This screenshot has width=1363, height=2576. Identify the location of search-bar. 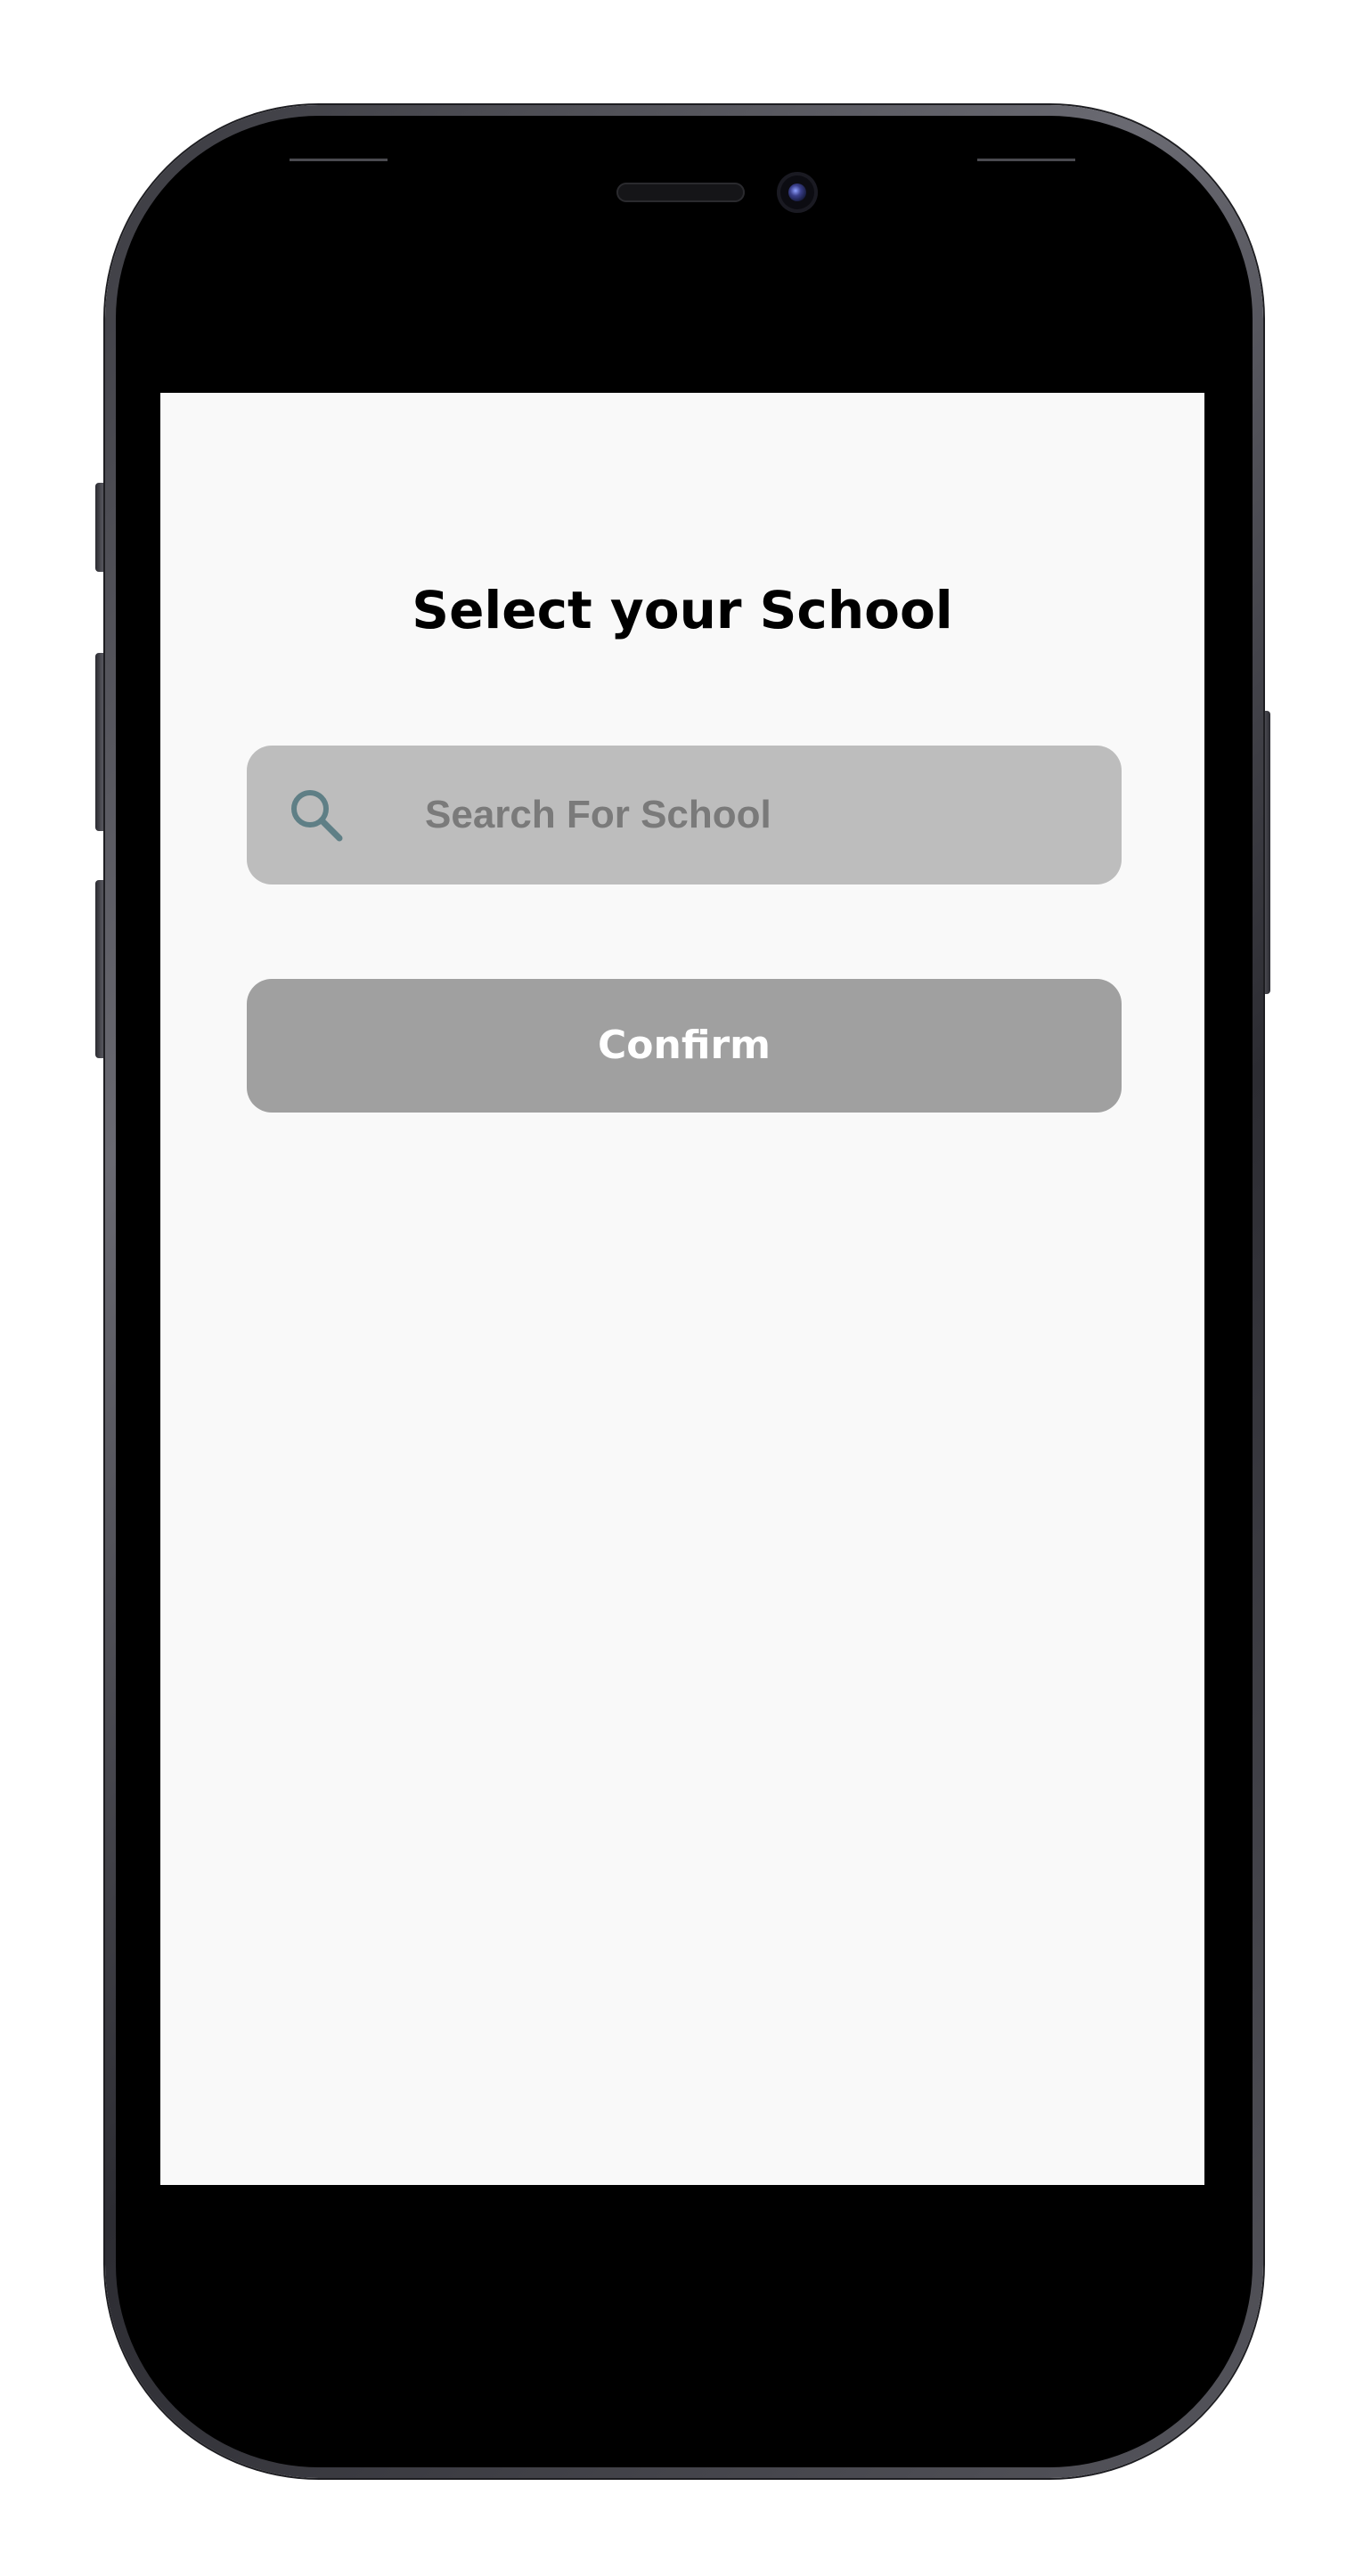
(684, 815).